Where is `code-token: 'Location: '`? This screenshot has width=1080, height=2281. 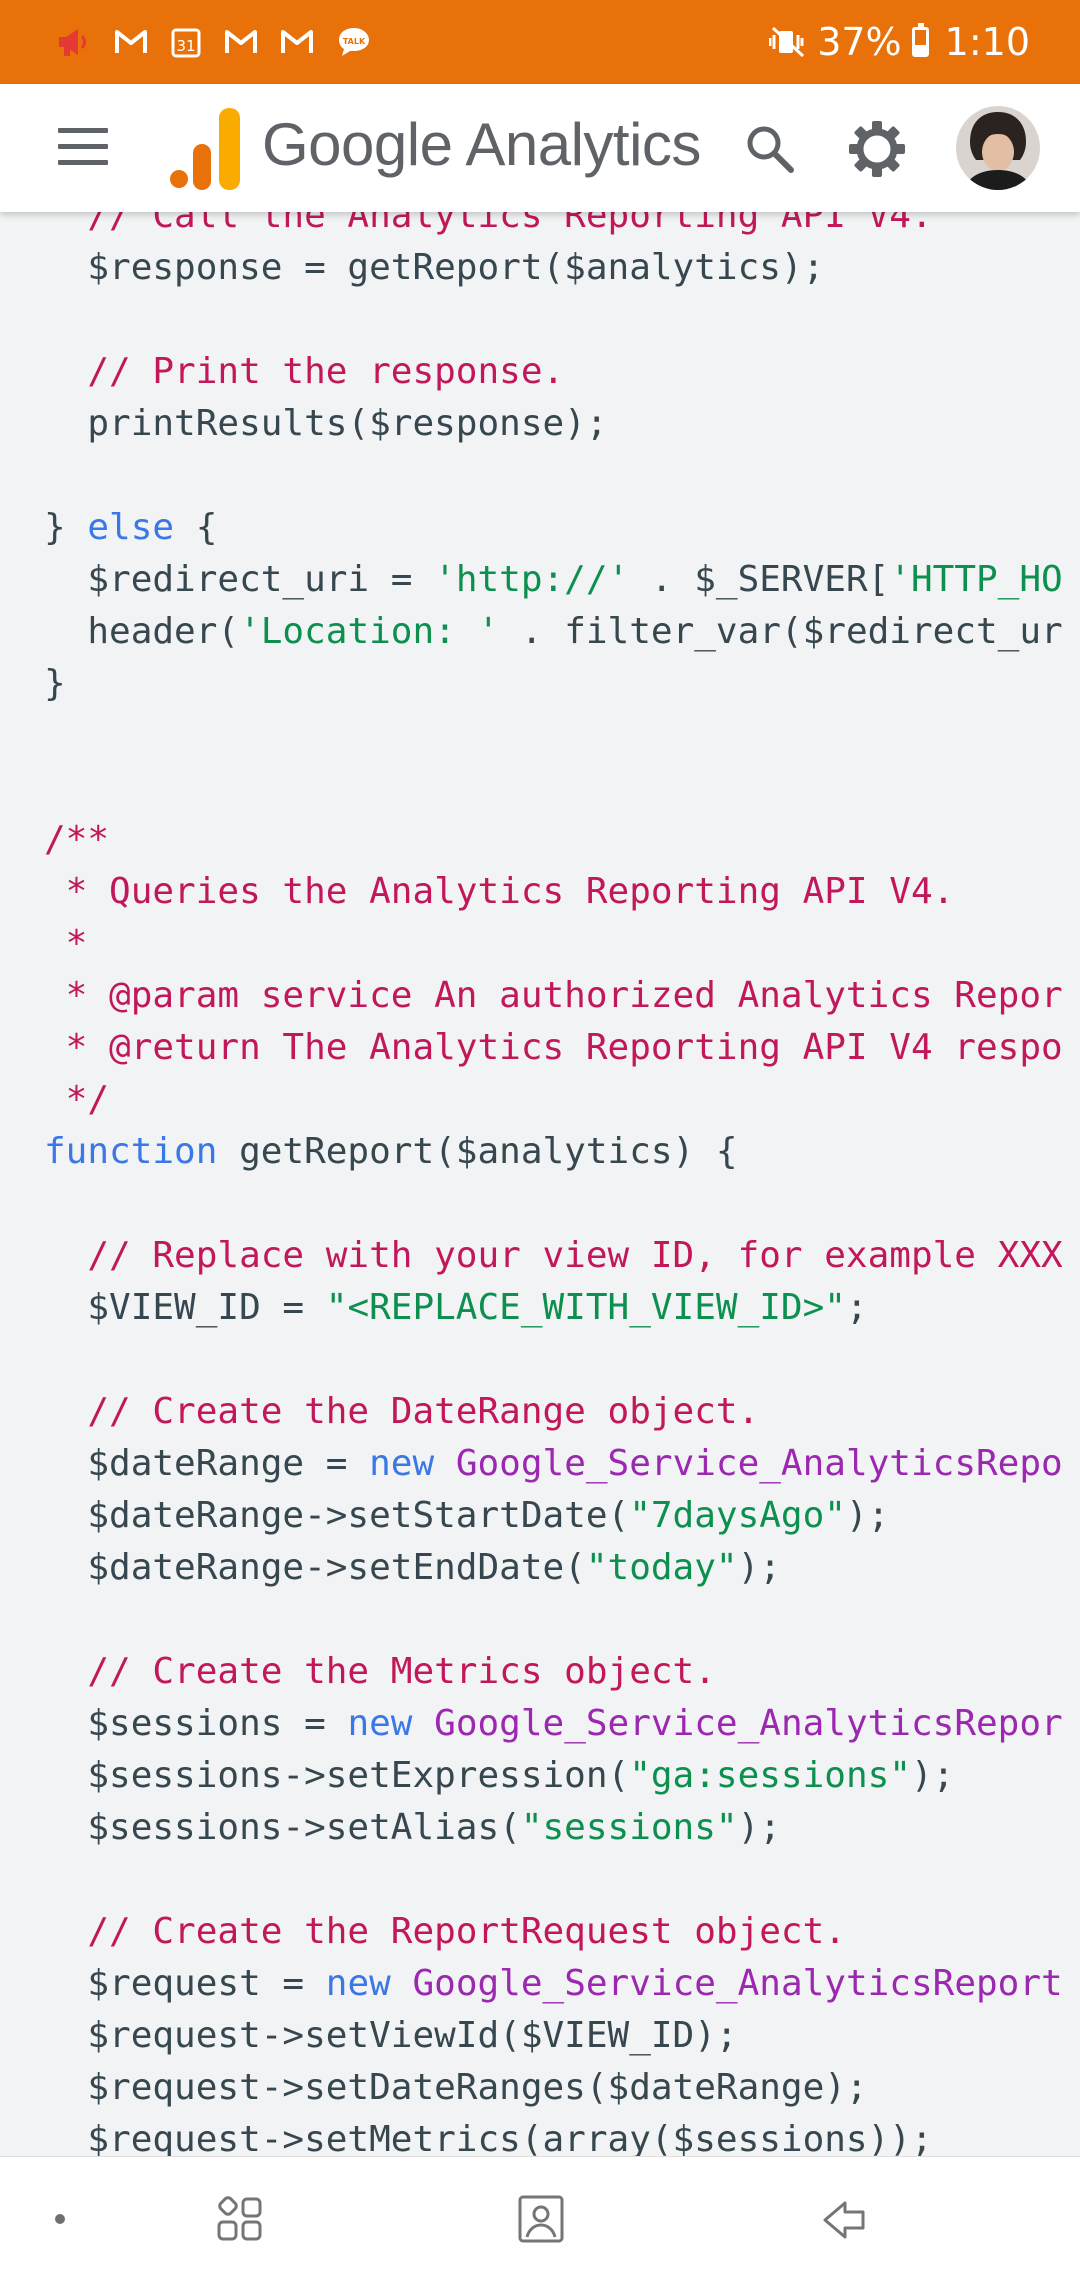
code-token: 'Location: ' is located at coordinates (369, 631).